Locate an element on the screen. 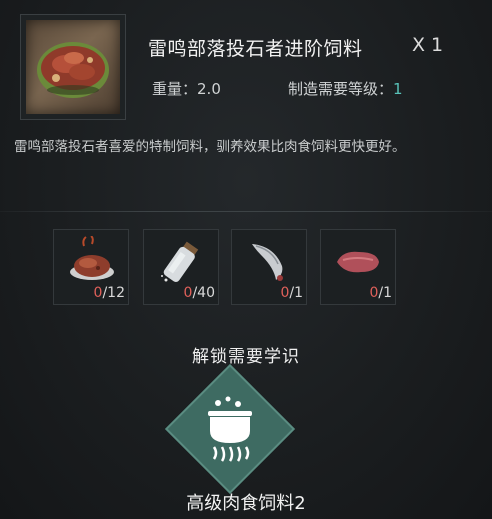 This screenshot has height=519, width=492. material-slot: 0/40 is located at coordinates (181, 267).